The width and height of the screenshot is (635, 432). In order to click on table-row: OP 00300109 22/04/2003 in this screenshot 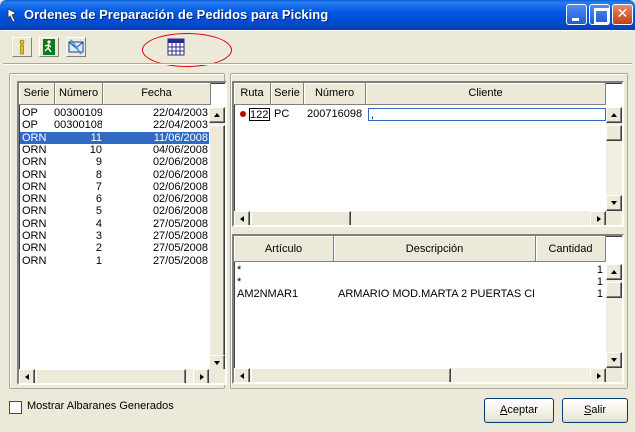, I will do `click(114, 113)`.